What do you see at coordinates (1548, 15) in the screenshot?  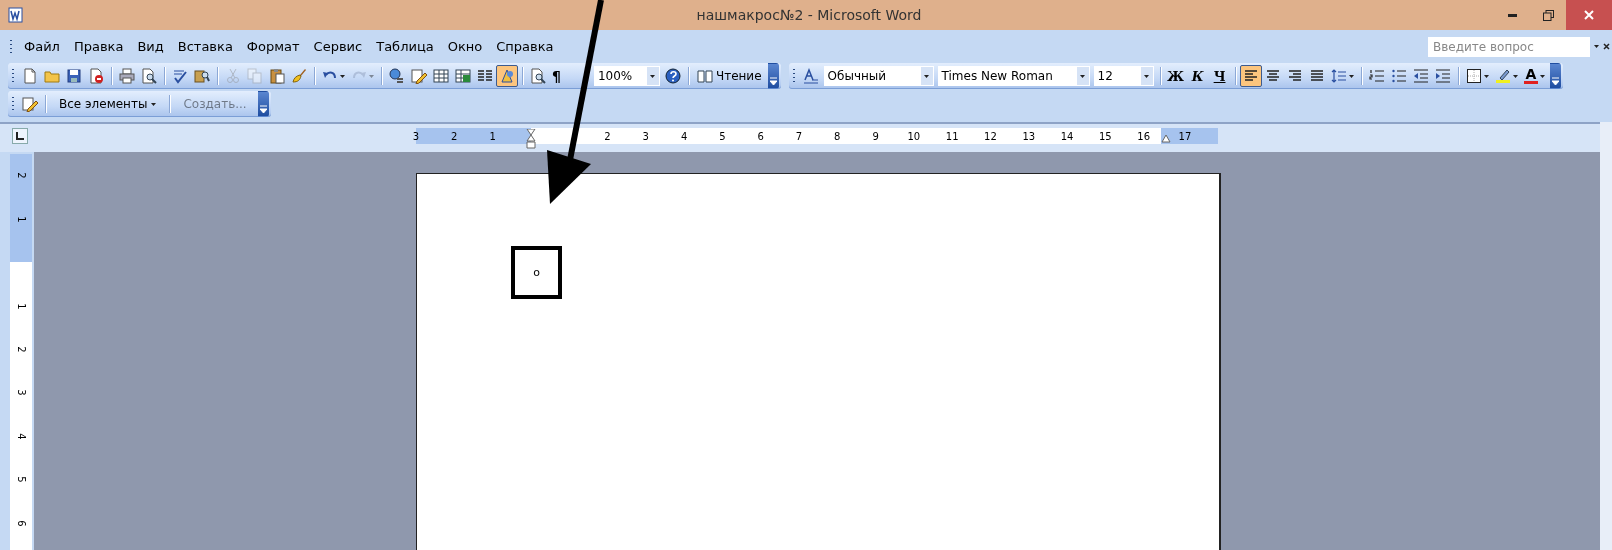 I see `restore-icon` at bounding box center [1548, 15].